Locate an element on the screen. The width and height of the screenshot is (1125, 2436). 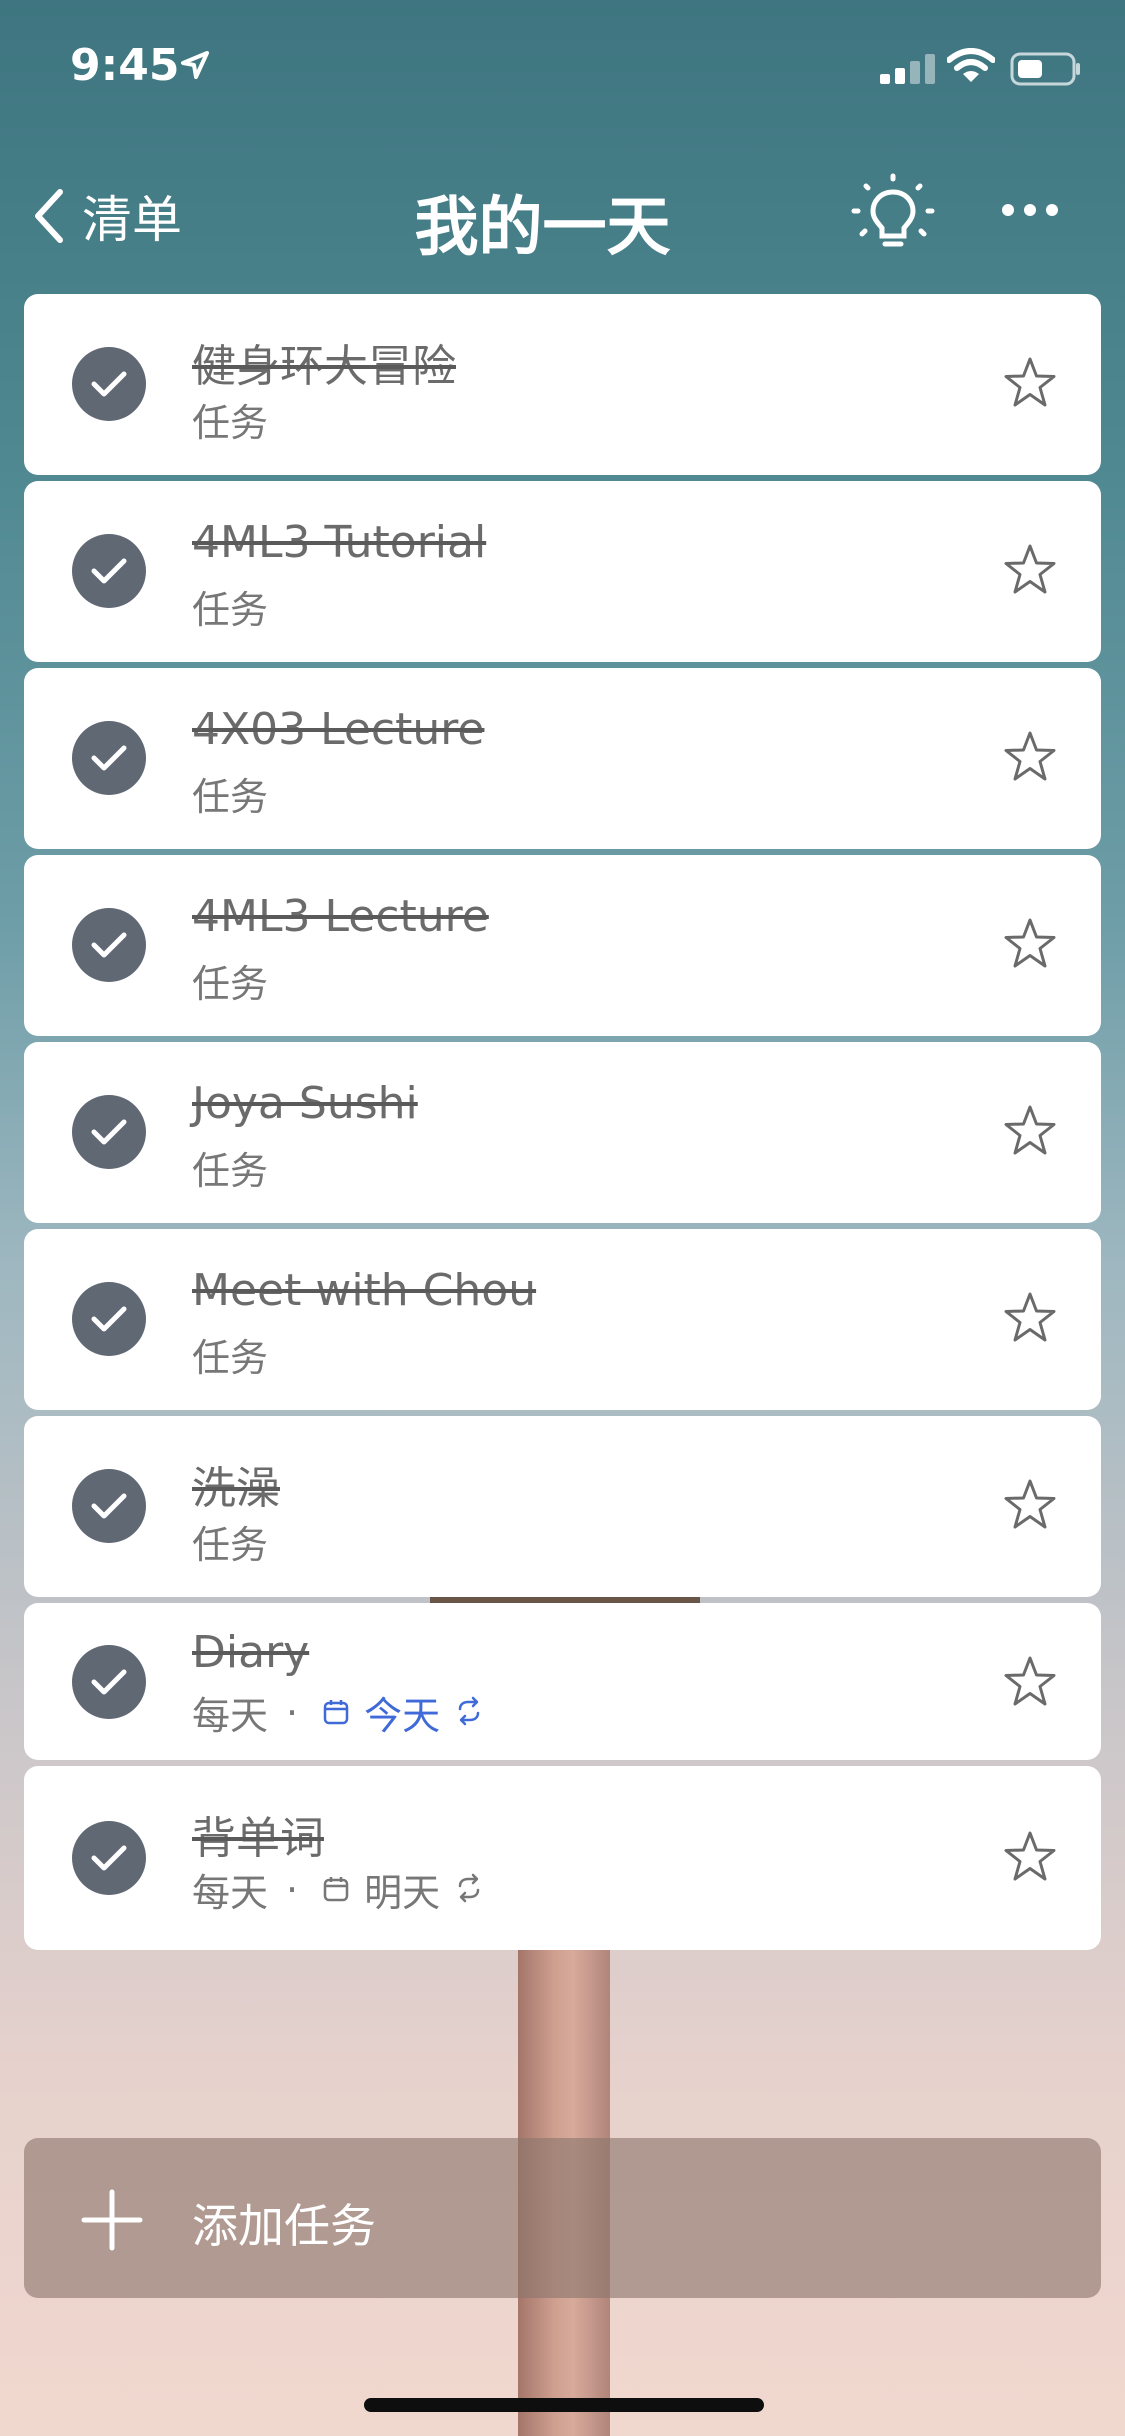
task-title: 4X03 Lecture is located at coordinates (338, 729).